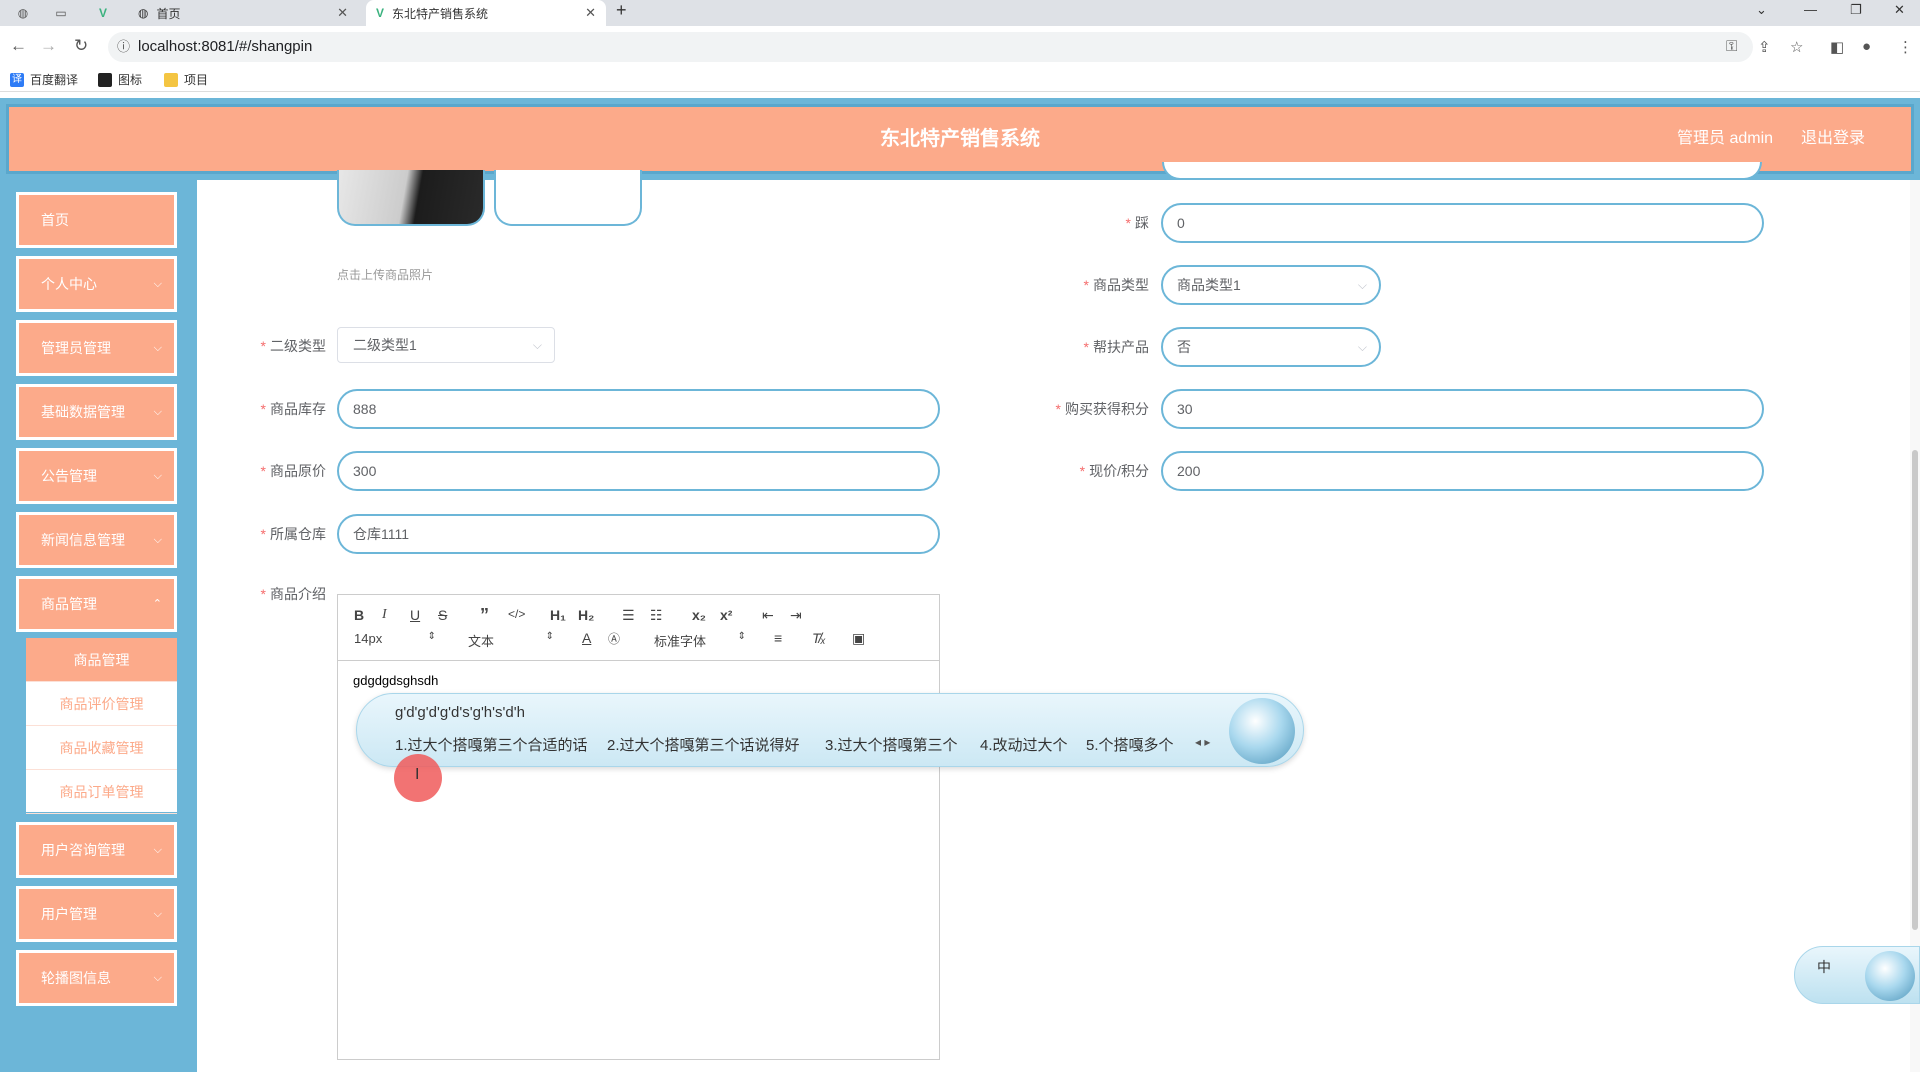 Image resolution: width=1920 pixels, height=1072 pixels. Describe the element at coordinates (703, 744) in the screenshot. I see `ime-candidate: 2.过大个搭嘎第三个话说得好` at that location.